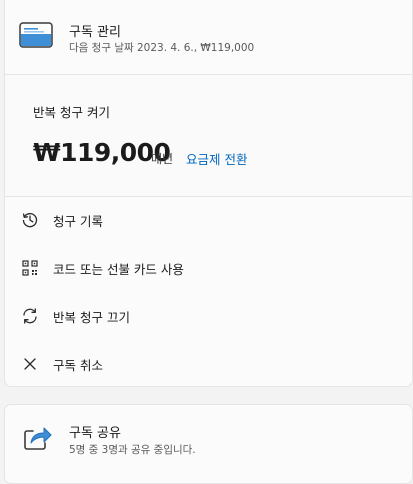 Image resolution: width=413 pixels, height=484 pixels. I want to click on redeem-code-item: 코드 또는 선불 카드 사용, so click(208, 268).